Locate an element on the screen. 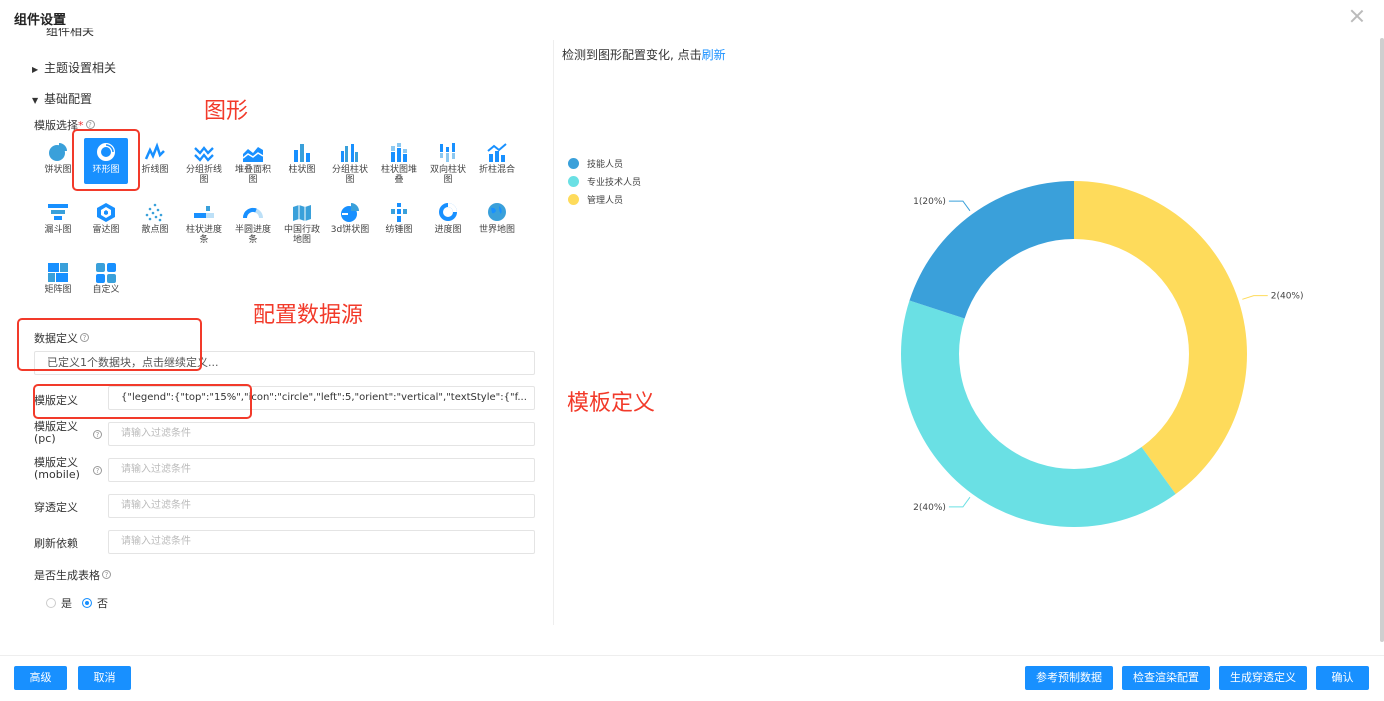 The image size is (1384, 701). template-item: 3d饼状图 is located at coordinates (350, 218).